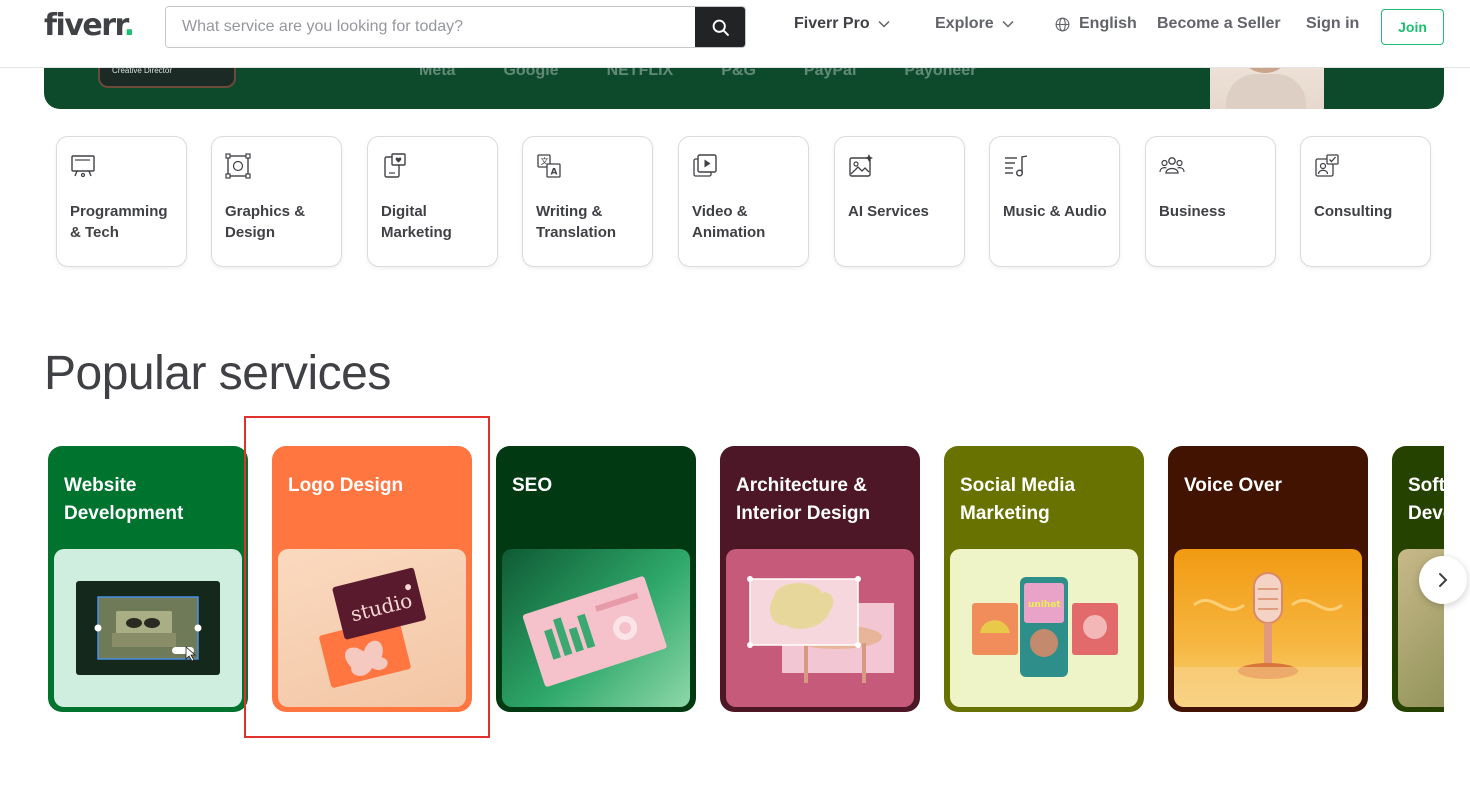 This screenshot has height=790, width=1470. What do you see at coordinates (346, 485) in the screenshot?
I see `service-card-label: Logo Design` at bounding box center [346, 485].